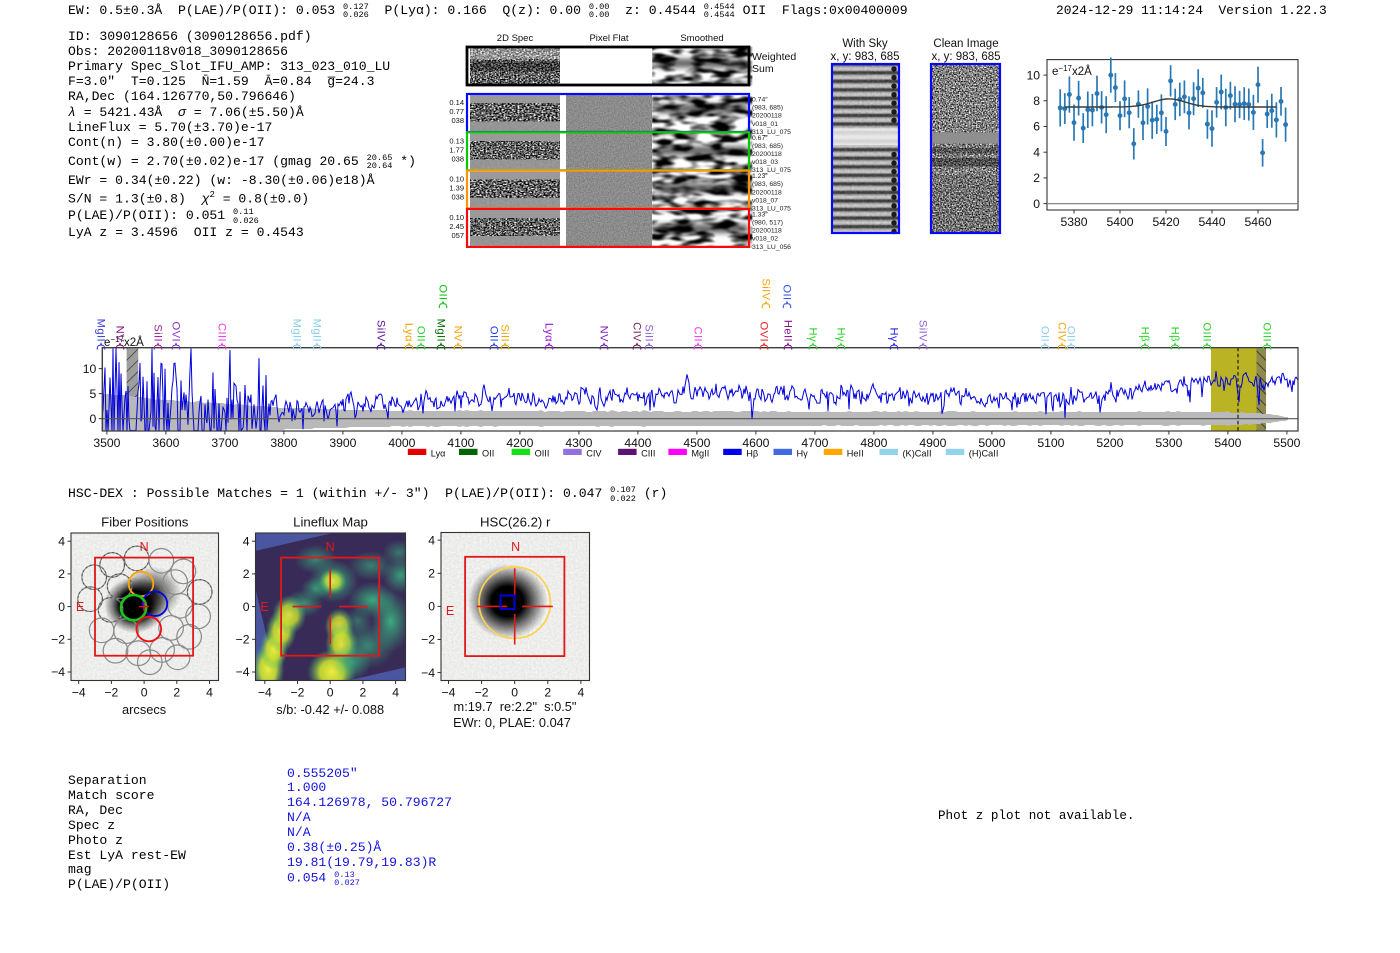 Image resolution: width=1400 pixels, height=953 pixels. What do you see at coordinates (512, 722) in the screenshot?
I see `svg-text: EWr: 0, PLAE: 0.047` at bounding box center [512, 722].